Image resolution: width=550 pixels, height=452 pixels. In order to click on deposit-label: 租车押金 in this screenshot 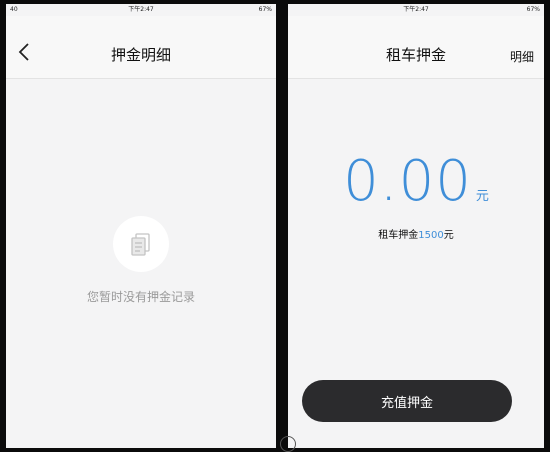, I will do `click(398, 235)`.